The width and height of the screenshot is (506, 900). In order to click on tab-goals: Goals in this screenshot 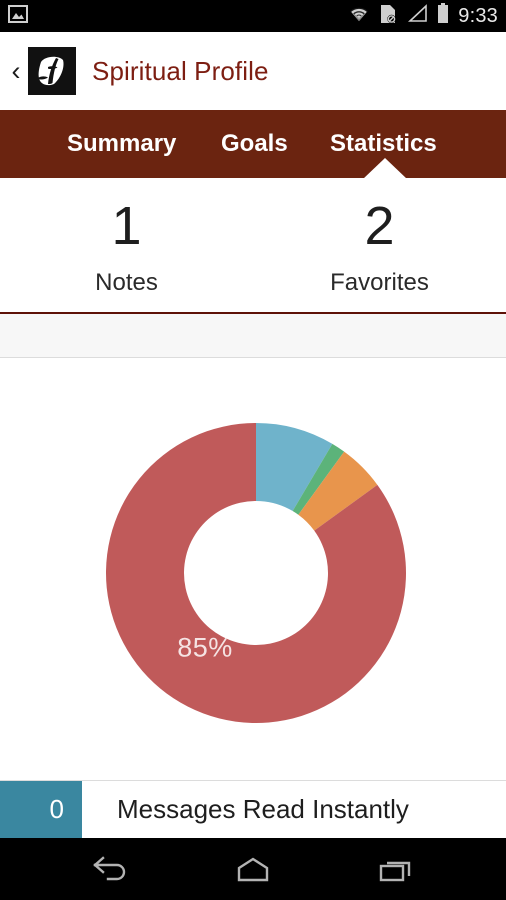, I will do `click(254, 144)`.